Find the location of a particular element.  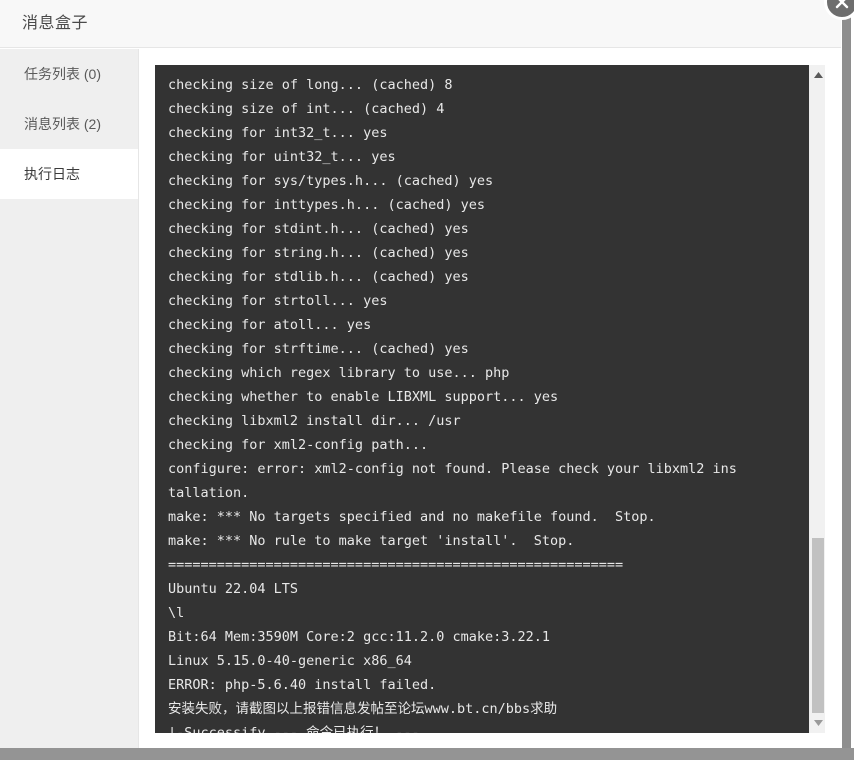

terminal-line: Linux 5.15.0-40-generic x86_64 is located at coordinates (290, 661).